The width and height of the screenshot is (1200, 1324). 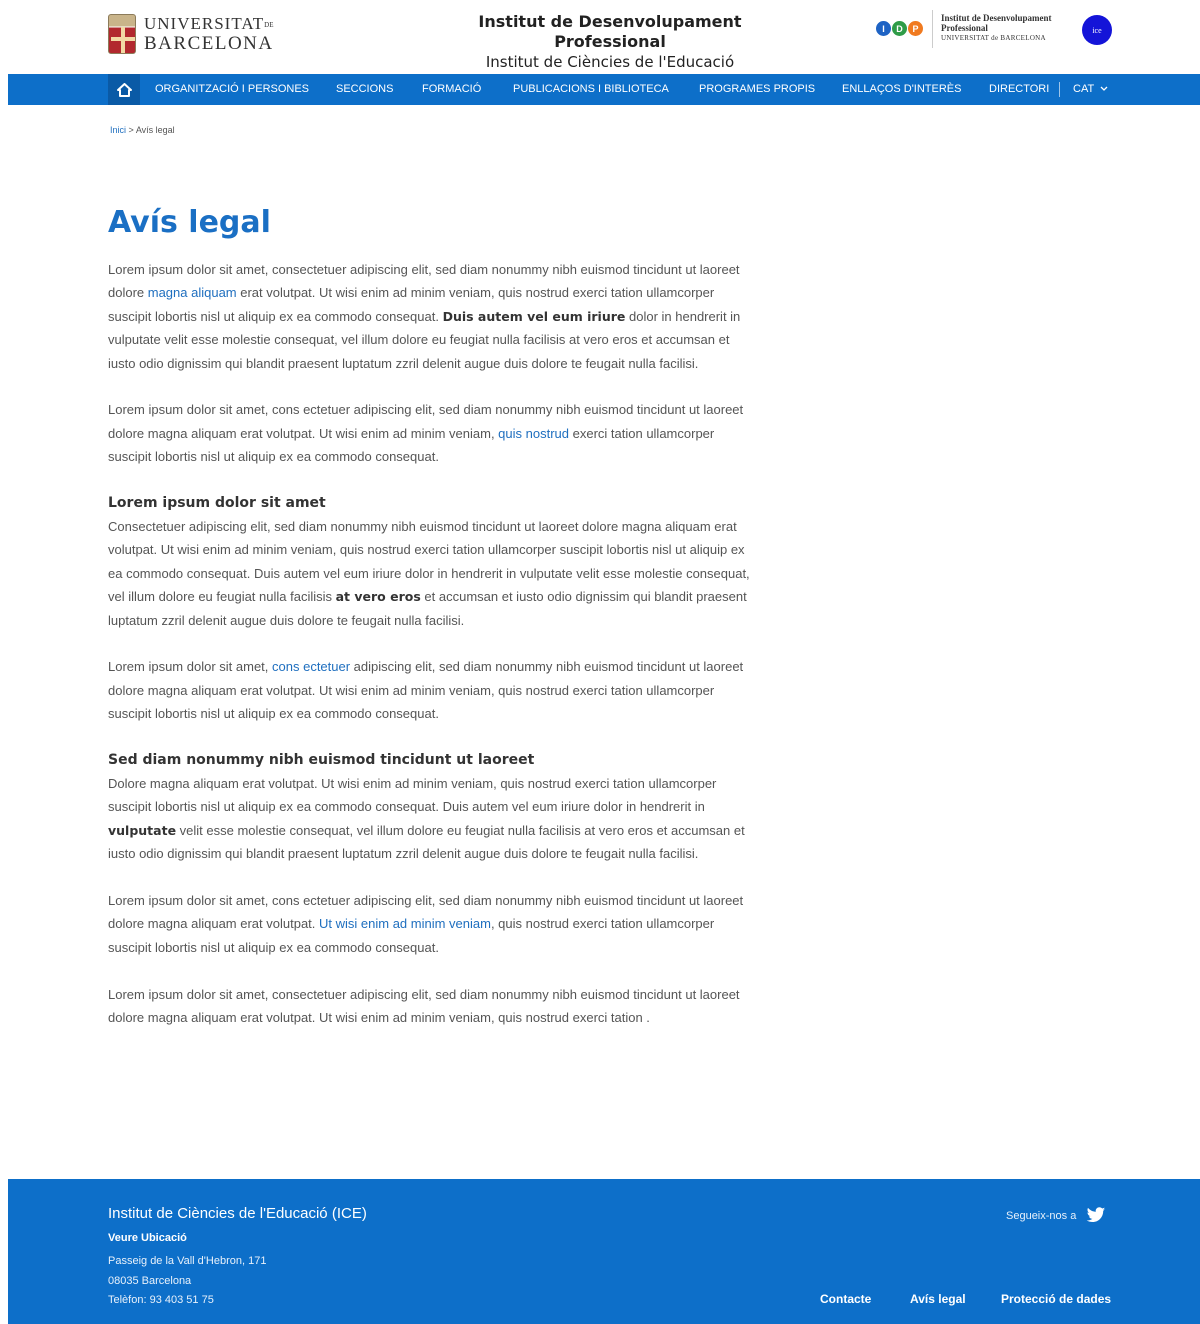 What do you see at coordinates (209, 43) in the screenshot?
I see `ub-logo-line2: BARCELONA` at bounding box center [209, 43].